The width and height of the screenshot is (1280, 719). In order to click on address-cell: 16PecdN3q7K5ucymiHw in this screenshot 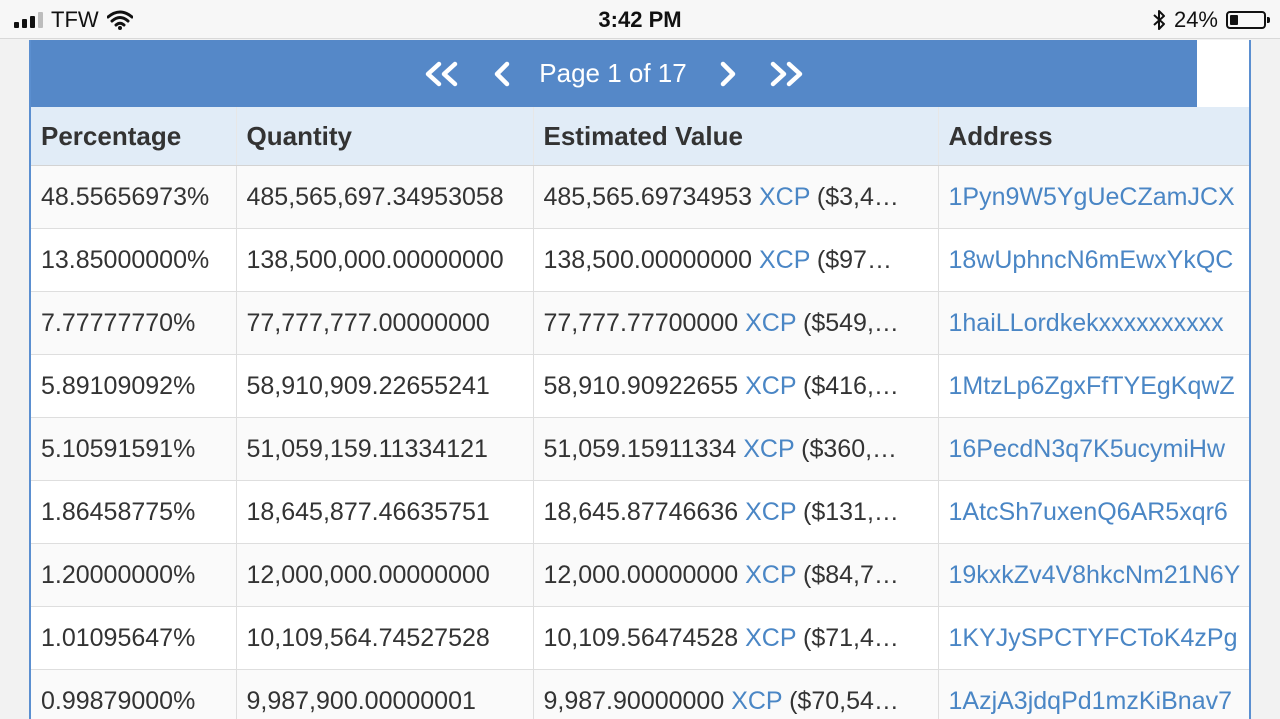, I will do `click(1093, 449)`.